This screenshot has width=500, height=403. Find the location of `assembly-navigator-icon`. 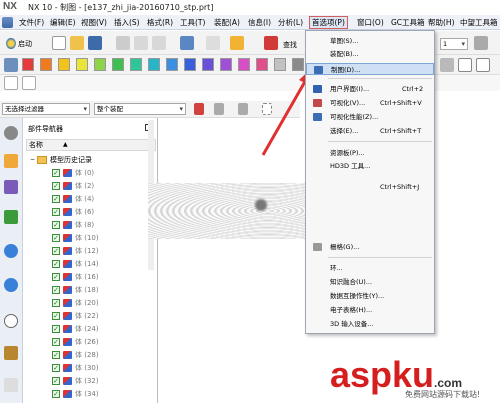

assembly-navigator-icon is located at coordinates (11, 161).